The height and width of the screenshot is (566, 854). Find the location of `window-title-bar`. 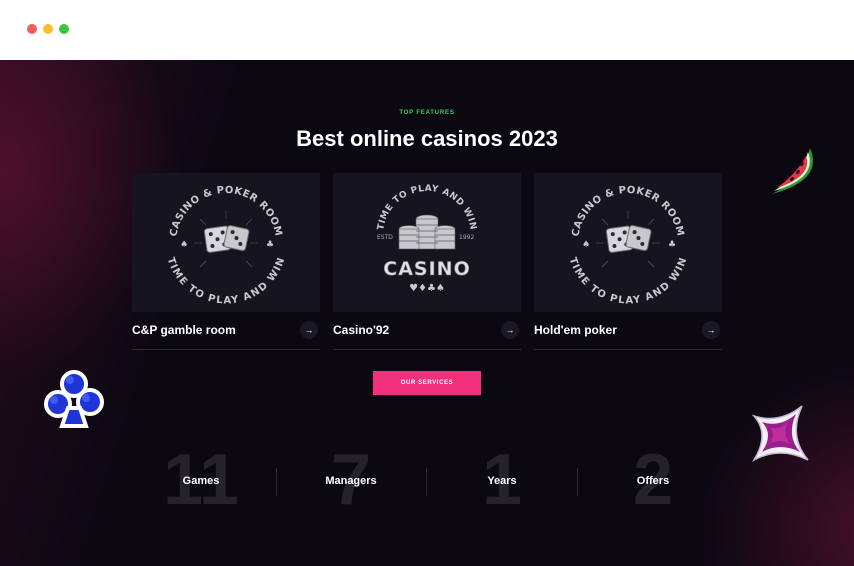

window-title-bar is located at coordinates (427, 30).